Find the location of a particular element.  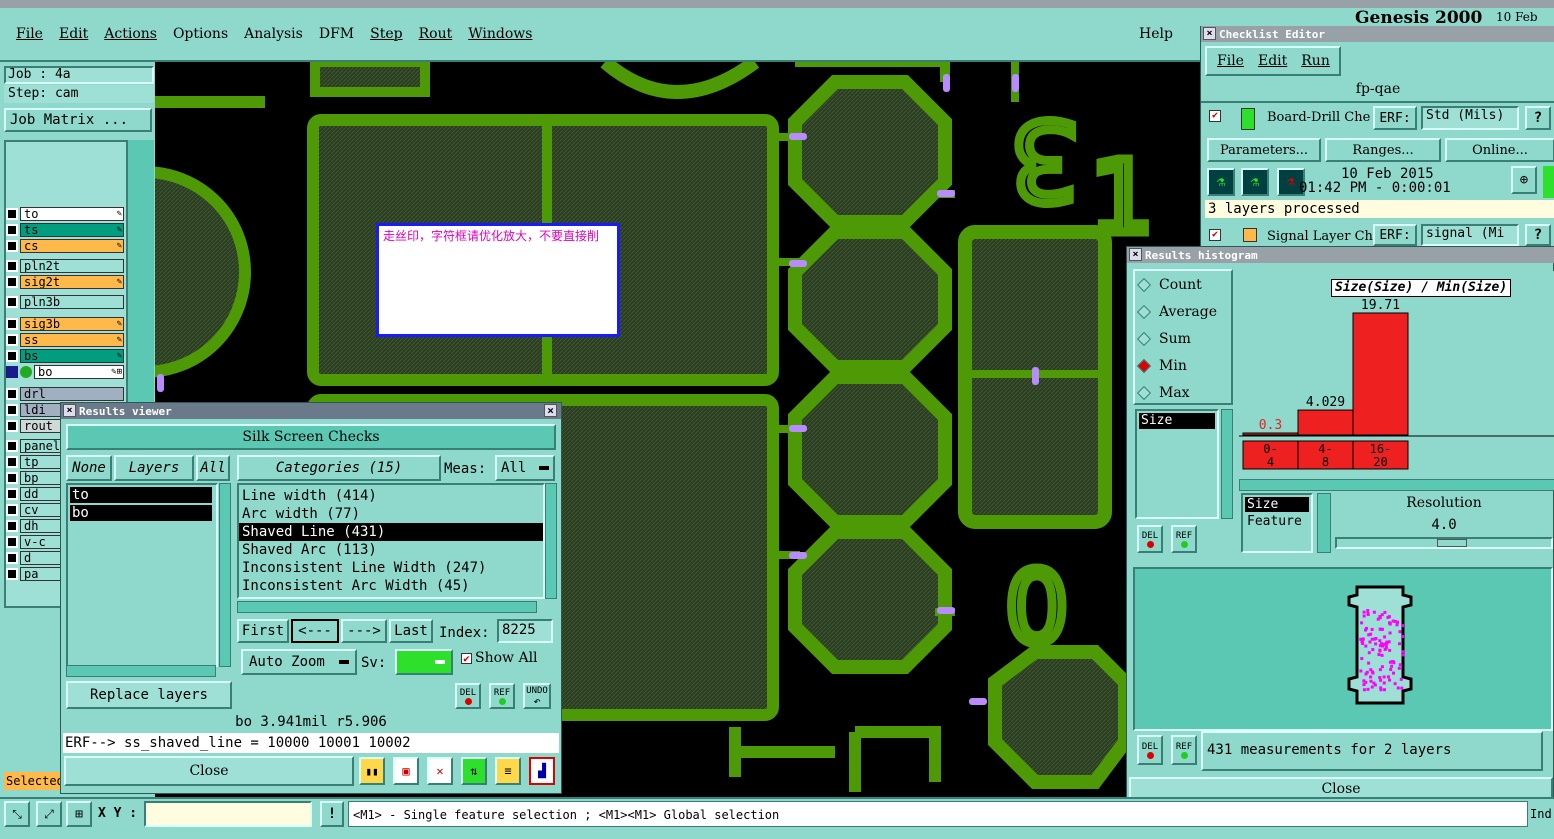

checklist-menu-file: File is located at coordinates (1230, 61).